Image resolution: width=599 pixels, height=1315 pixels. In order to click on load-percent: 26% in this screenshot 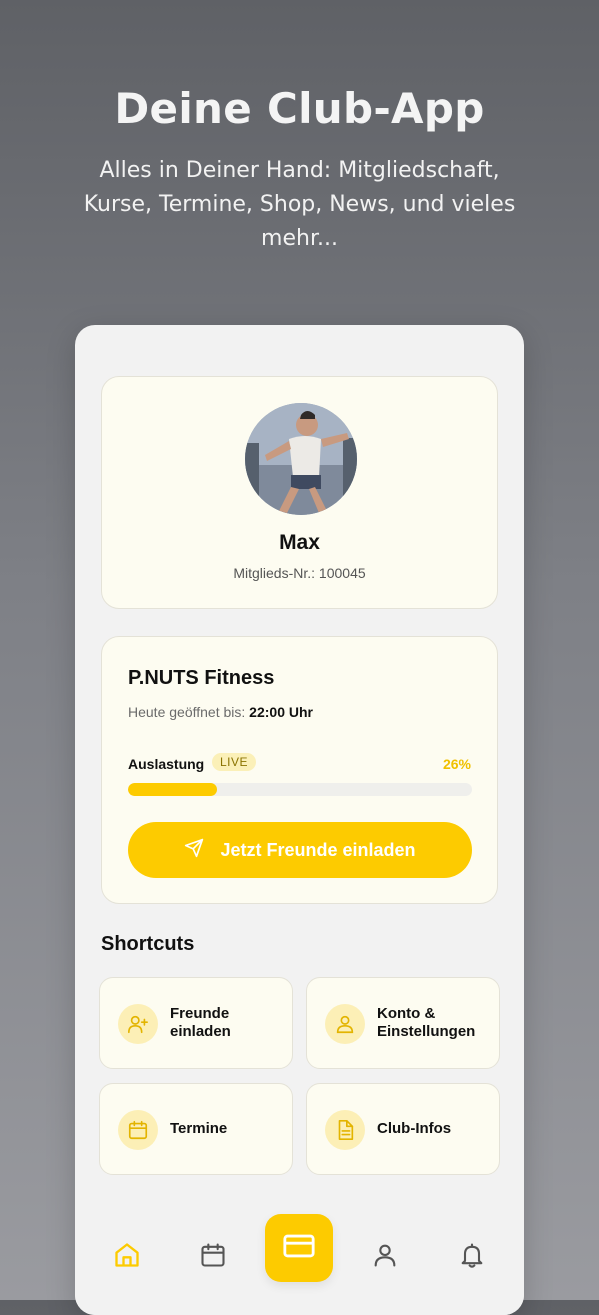, I will do `click(456, 764)`.